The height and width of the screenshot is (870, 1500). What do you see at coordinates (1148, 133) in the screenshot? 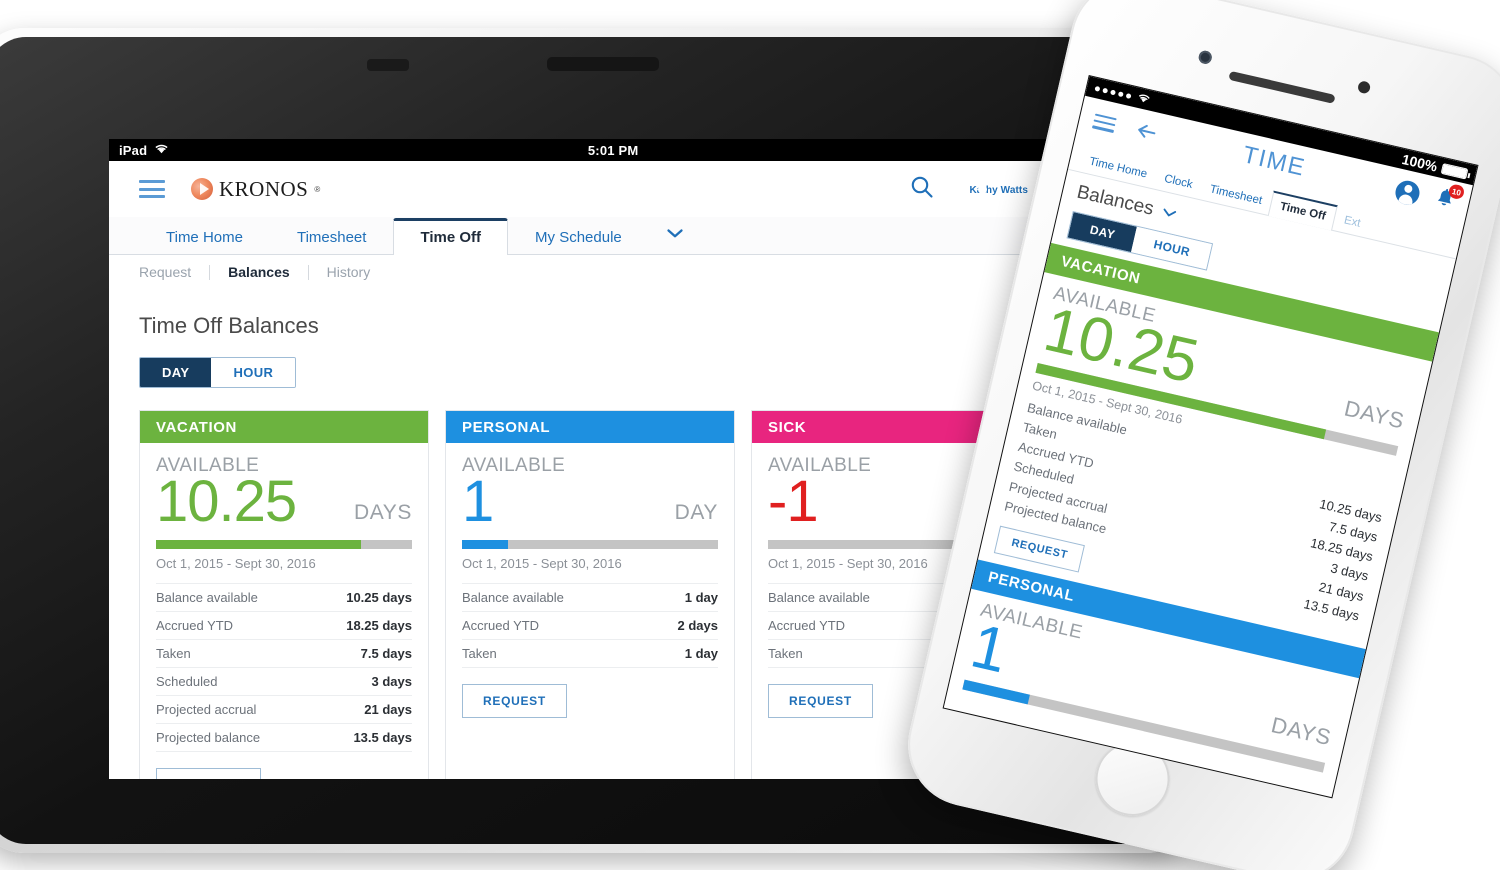
I see `back-arrow-icon` at bounding box center [1148, 133].